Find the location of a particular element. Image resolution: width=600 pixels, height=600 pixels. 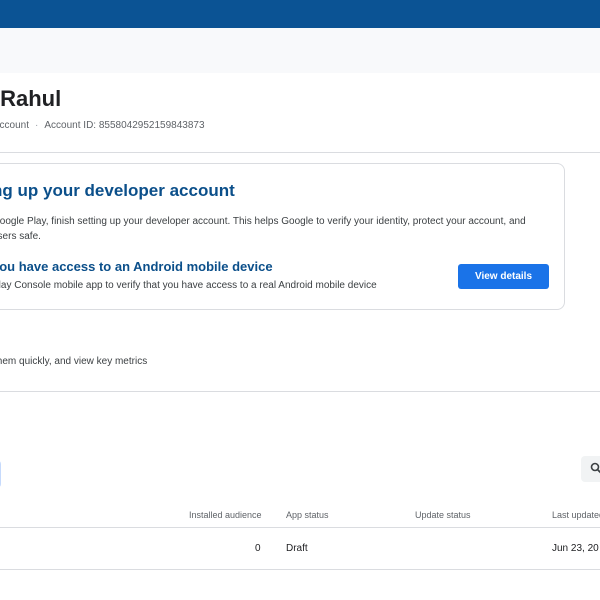

account-type: account is located at coordinates (15, 125).